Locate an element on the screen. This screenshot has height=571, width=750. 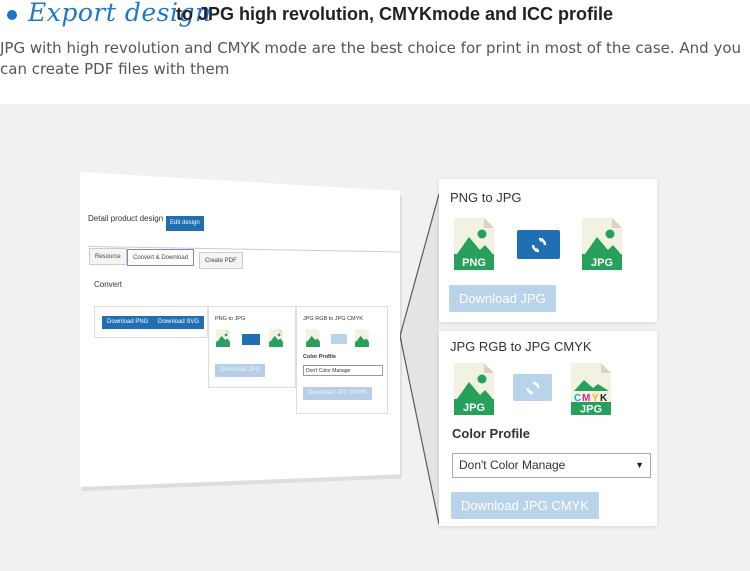
chevron-down-icon: ▼ is located at coordinates (639, 465).